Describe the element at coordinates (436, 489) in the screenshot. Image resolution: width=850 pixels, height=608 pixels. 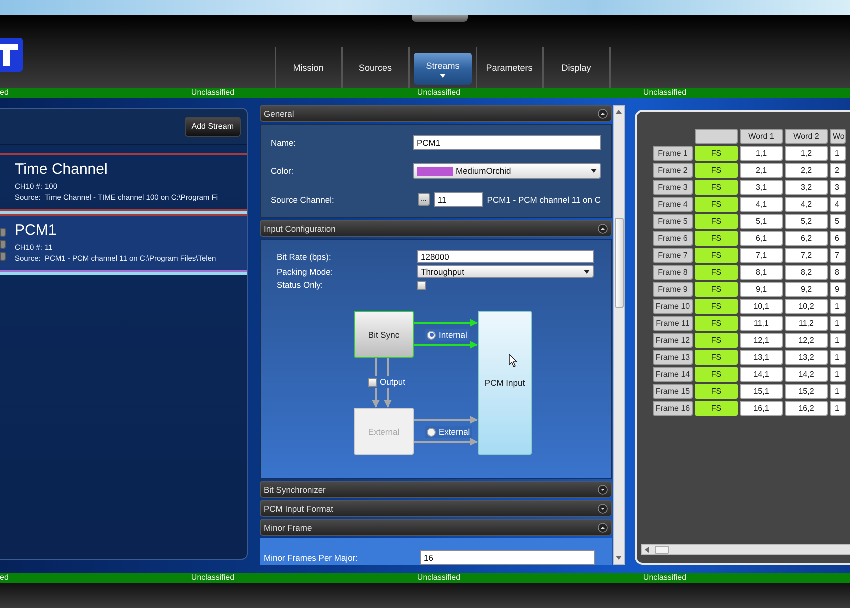
I see `section-header: Bit Synchronizer` at that location.